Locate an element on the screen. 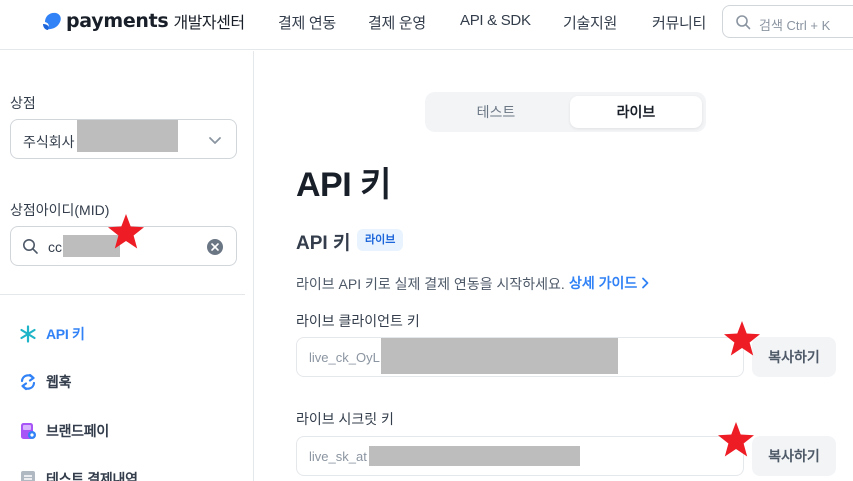 The height and width of the screenshot is (481, 853). sidebar-item-api-key: API 키 is located at coordinates (52, 334).